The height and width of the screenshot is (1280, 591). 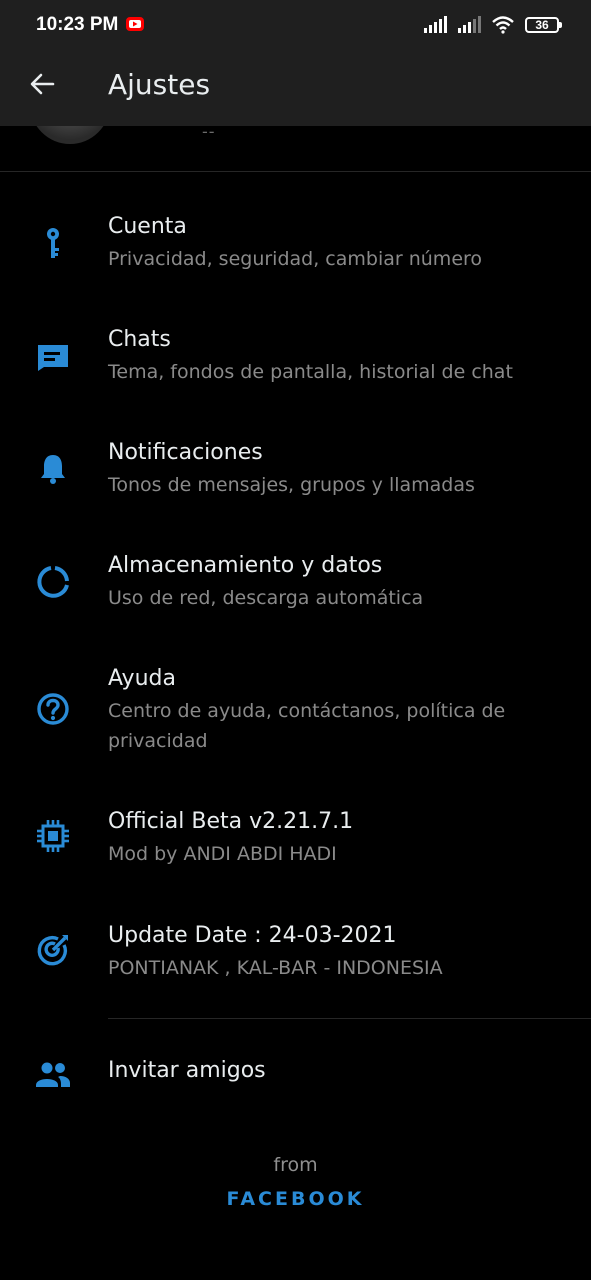 I want to click on bell-icon, so click(x=53, y=469).